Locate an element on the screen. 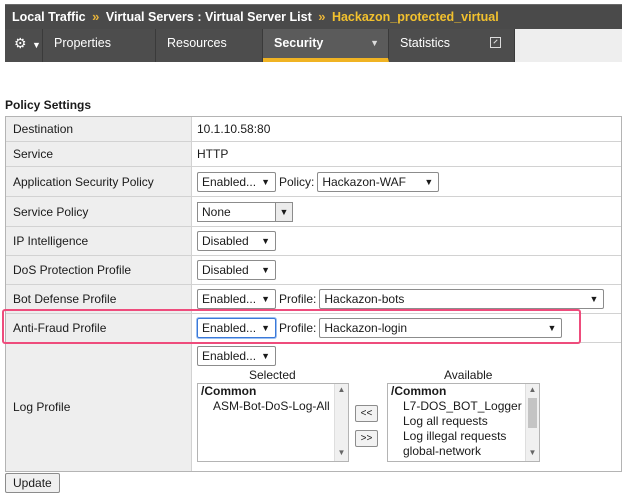 The width and height of the screenshot is (622, 497). tab-label: Statistics is located at coordinates (425, 43).